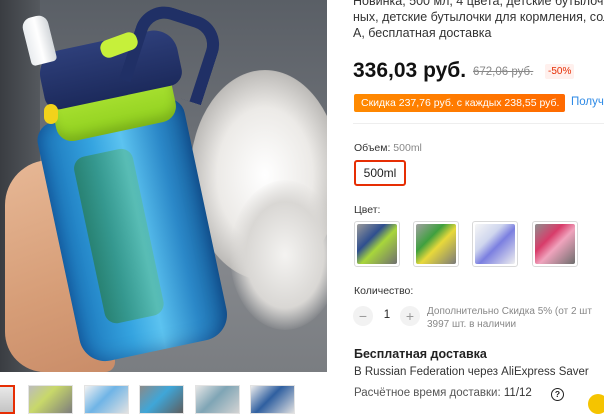  What do you see at coordinates (410, 316) in the screenshot?
I see `quantity-increase-button: +` at bounding box center [410, 316].